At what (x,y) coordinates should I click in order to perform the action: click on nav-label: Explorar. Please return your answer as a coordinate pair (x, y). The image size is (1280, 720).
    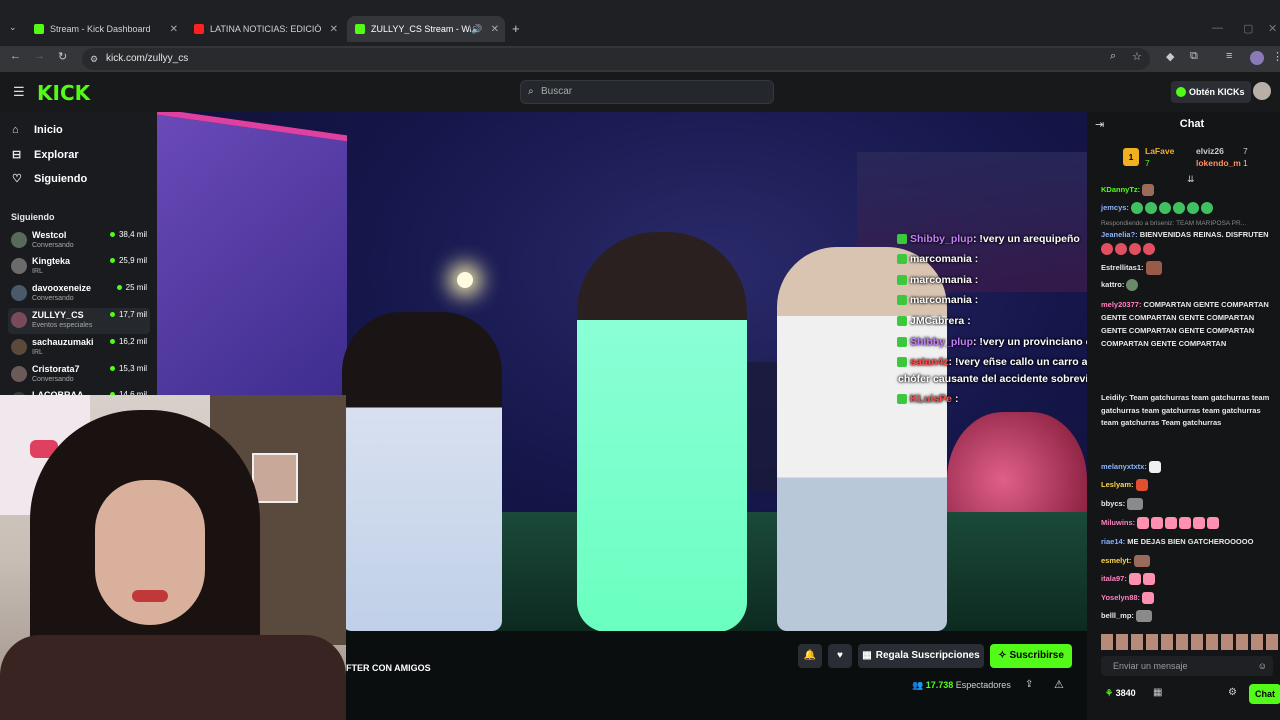
    Looking at the image, I should click on (56, 154).